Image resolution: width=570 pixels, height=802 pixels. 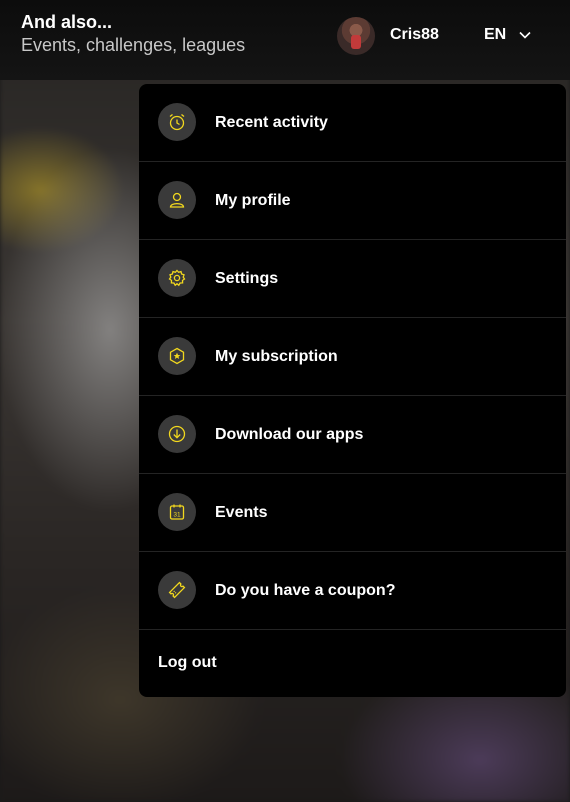 I want to click on language-label: EN, so click(x=495, y=34).